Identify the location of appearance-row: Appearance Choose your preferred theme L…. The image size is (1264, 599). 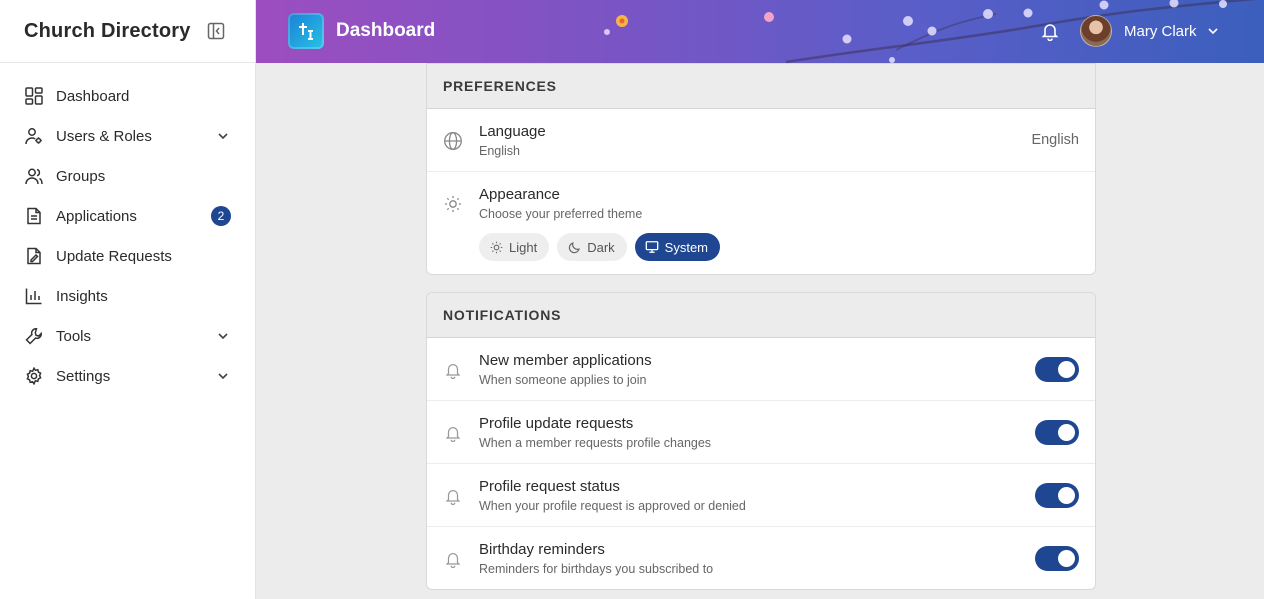
(761, 223).